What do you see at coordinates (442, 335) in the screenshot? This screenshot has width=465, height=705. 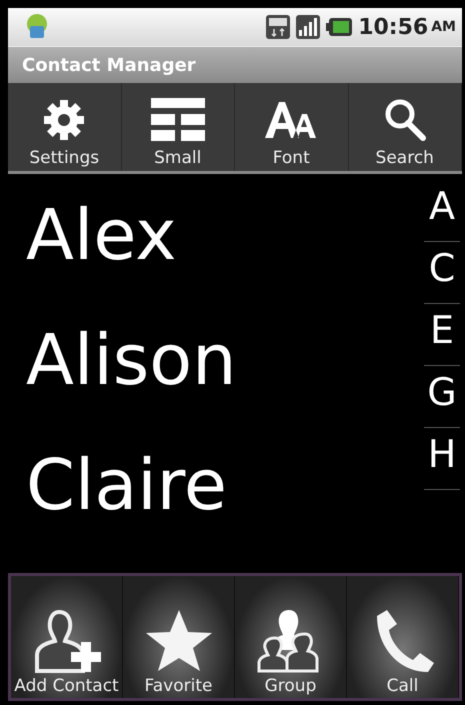 I see `index-letter: E` at bounding box center [442, 335].